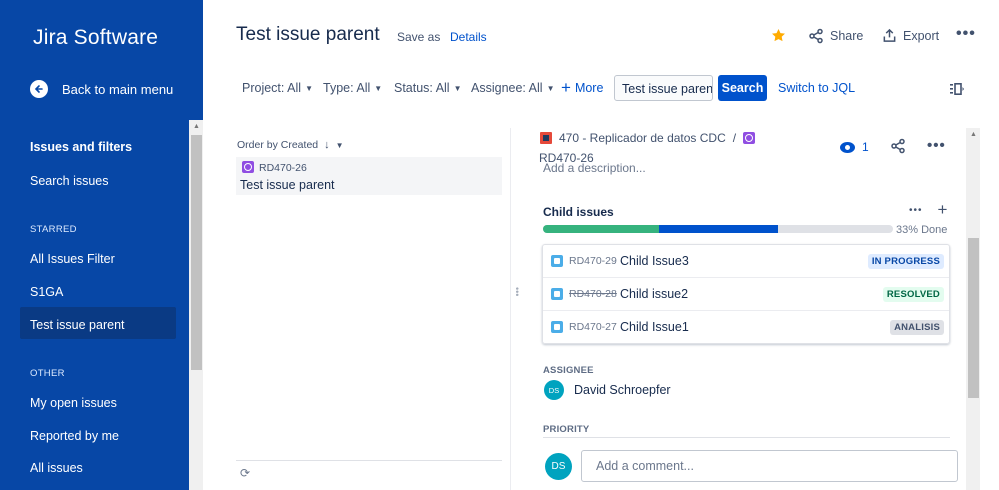 This screenshot has height=490, width=999. What do you see at coordinates (746, 437) in the screenshot?
I see `field-divider` at bounding box center [746, 437].